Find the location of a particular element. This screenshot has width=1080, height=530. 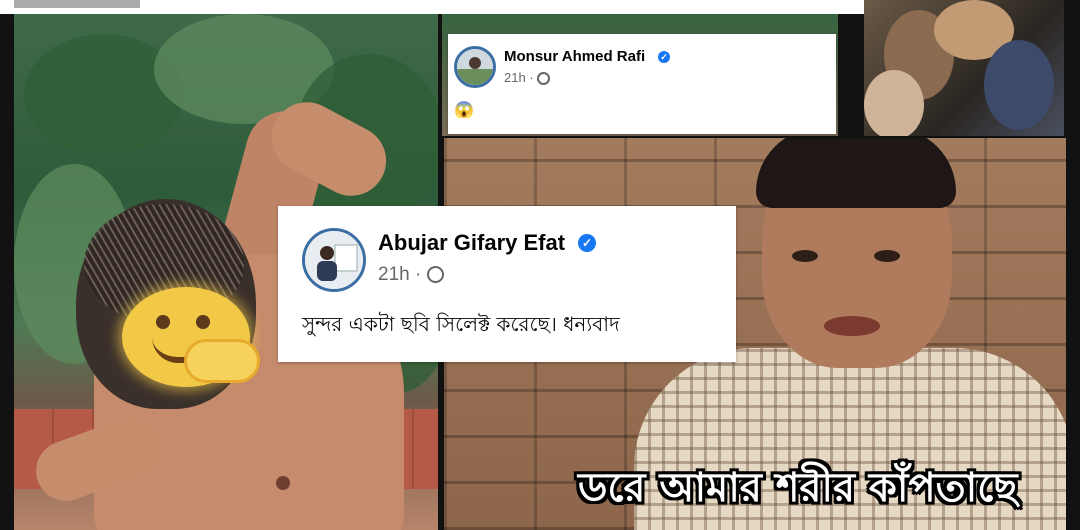

meme-caption: ডরে আমার শরীর কাঁপতাছে is located at coordinates (798, 488).